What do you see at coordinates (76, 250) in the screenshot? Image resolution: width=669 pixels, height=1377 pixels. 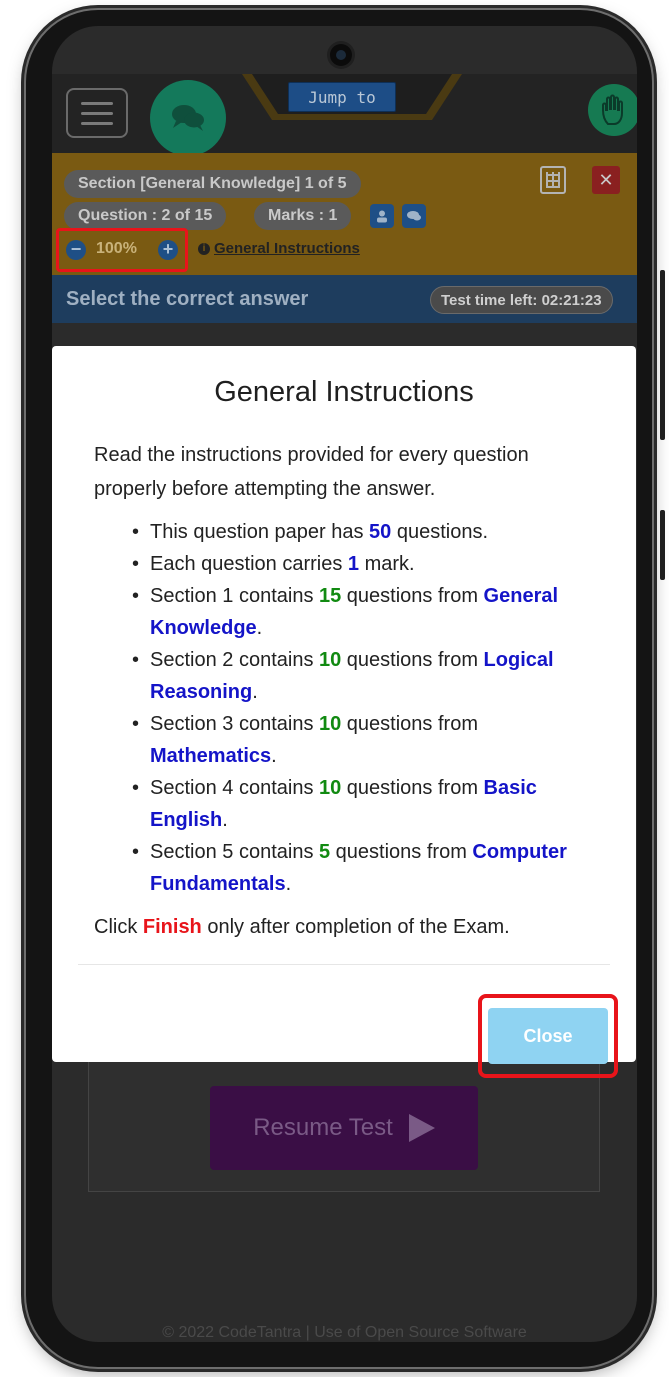 I see `zoom-out-button: −` at bounding box center [76, 250].